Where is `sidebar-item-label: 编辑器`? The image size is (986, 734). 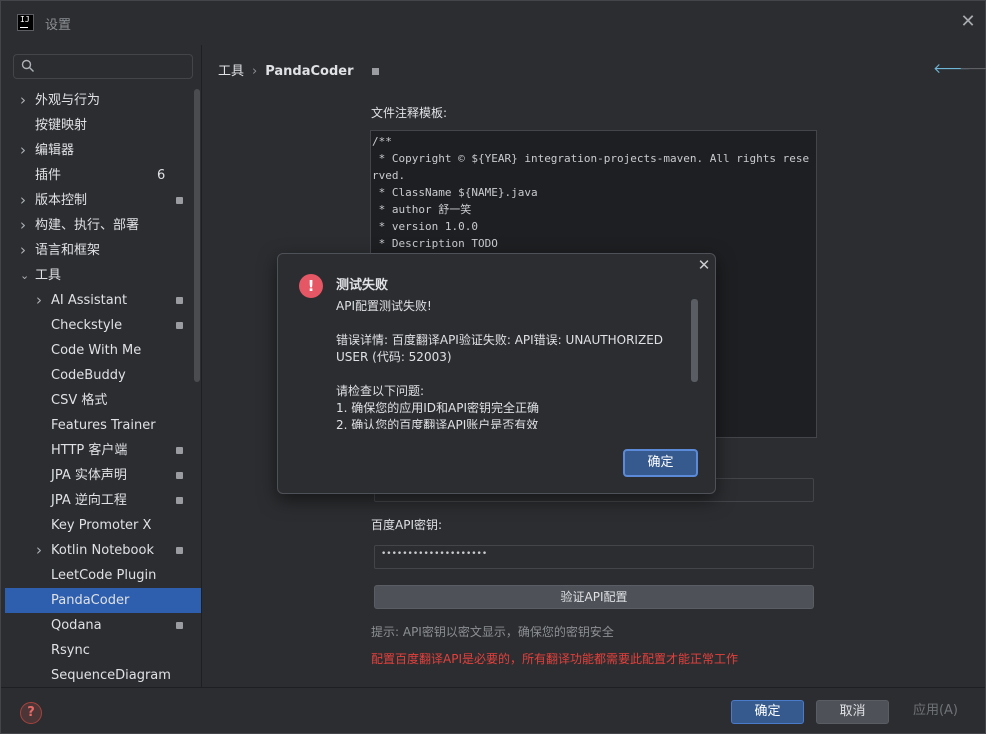
sidebar-item-label: 编辑器 is located at coordinates (55, 150).